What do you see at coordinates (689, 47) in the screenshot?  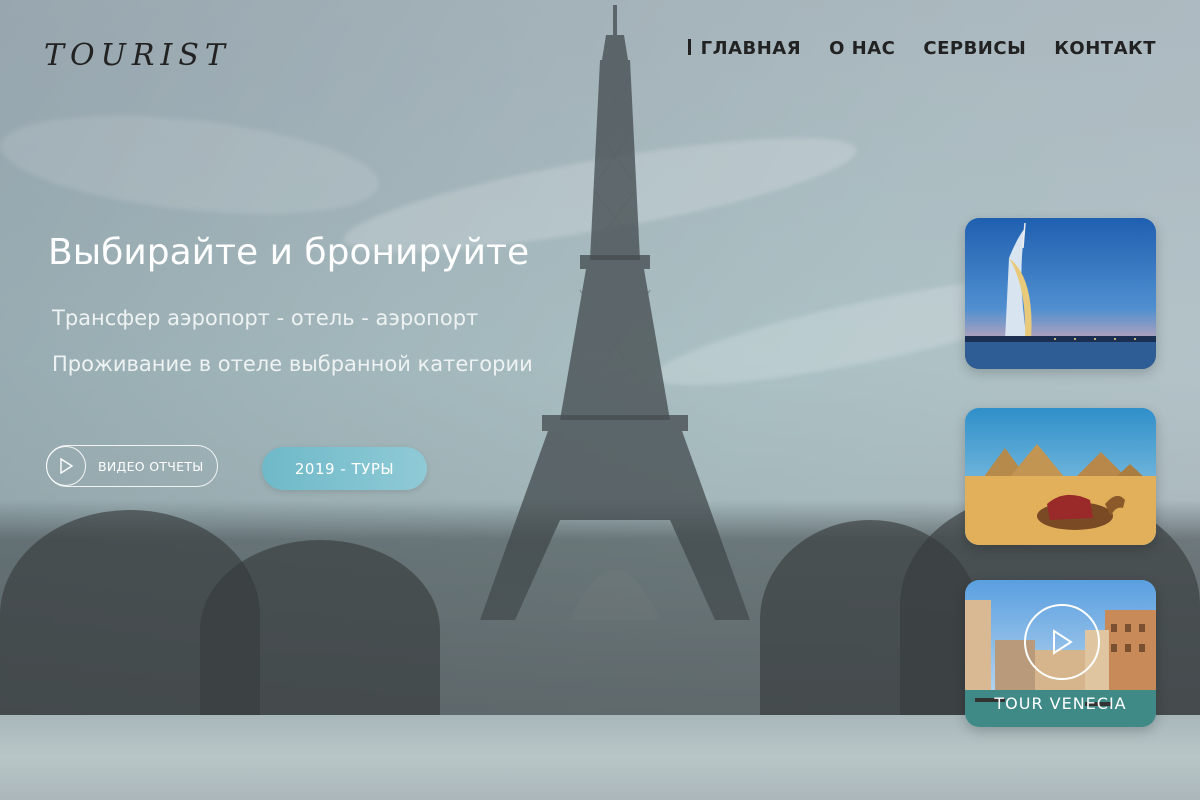 I see `active-nav-marker` at bounding box center [689, 47].